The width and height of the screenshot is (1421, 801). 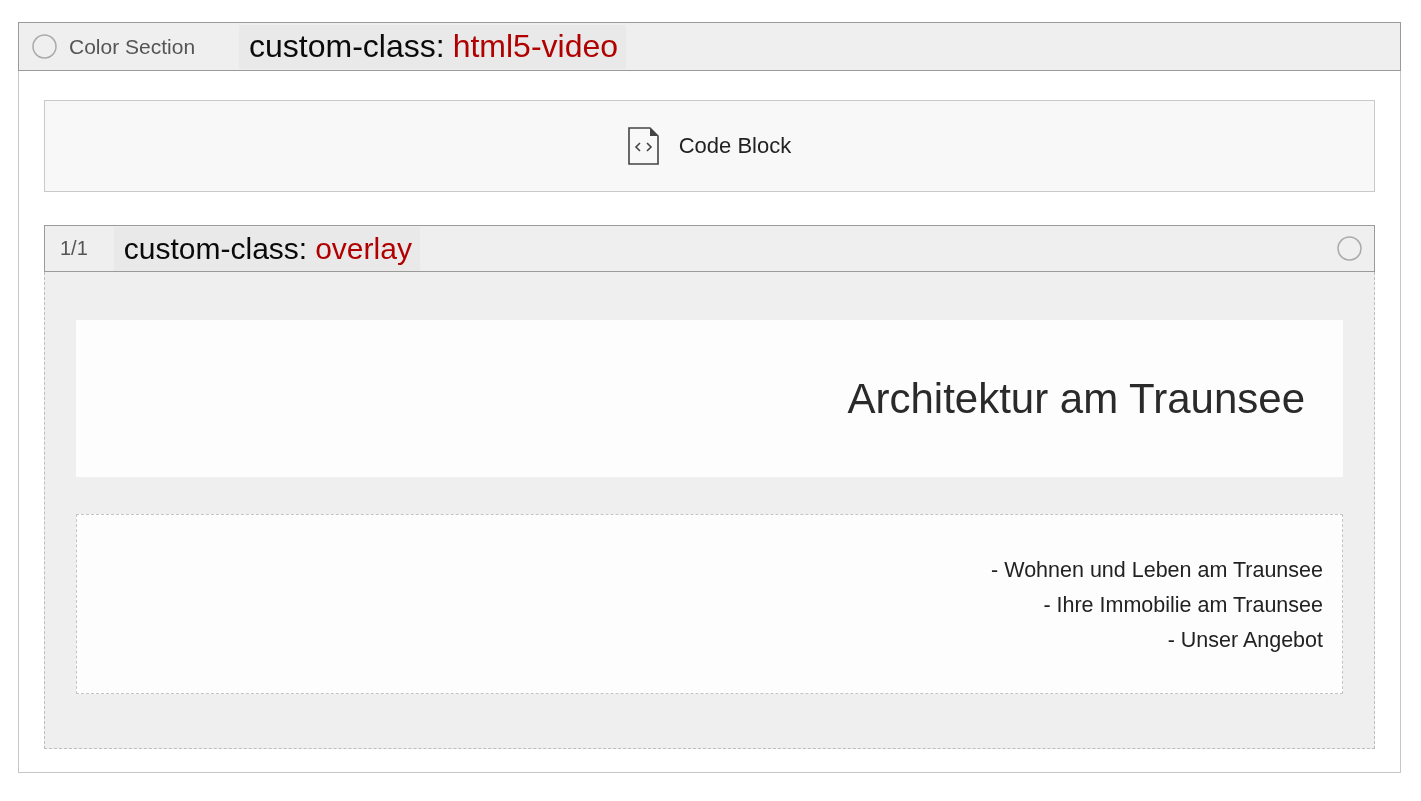 I want to click on text-line: - Wohnen und Leben am Traunsee, so click(x=1157, y=570).